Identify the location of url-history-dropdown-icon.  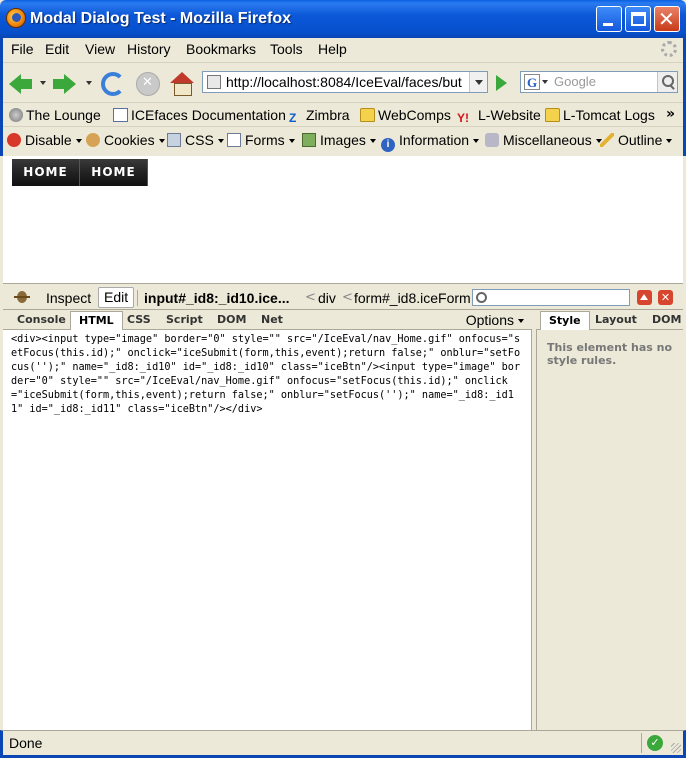
(478, 82).